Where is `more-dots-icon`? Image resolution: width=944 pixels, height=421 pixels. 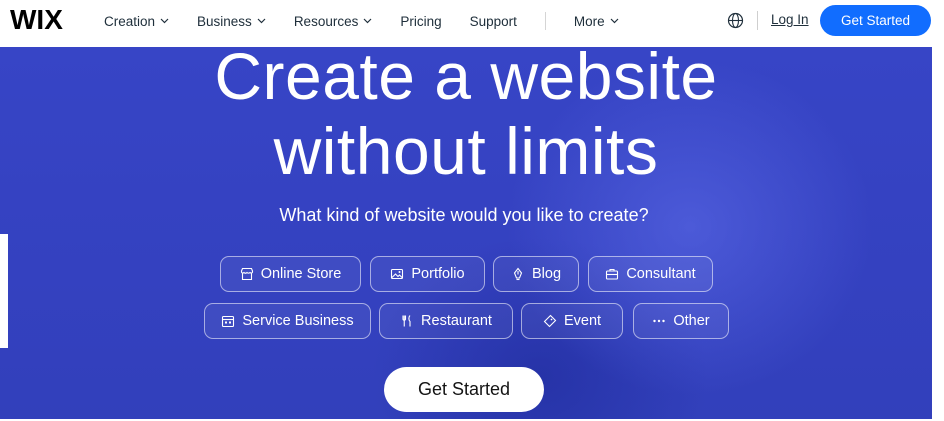 more-dots-icon is located at coordinates (659, 321).